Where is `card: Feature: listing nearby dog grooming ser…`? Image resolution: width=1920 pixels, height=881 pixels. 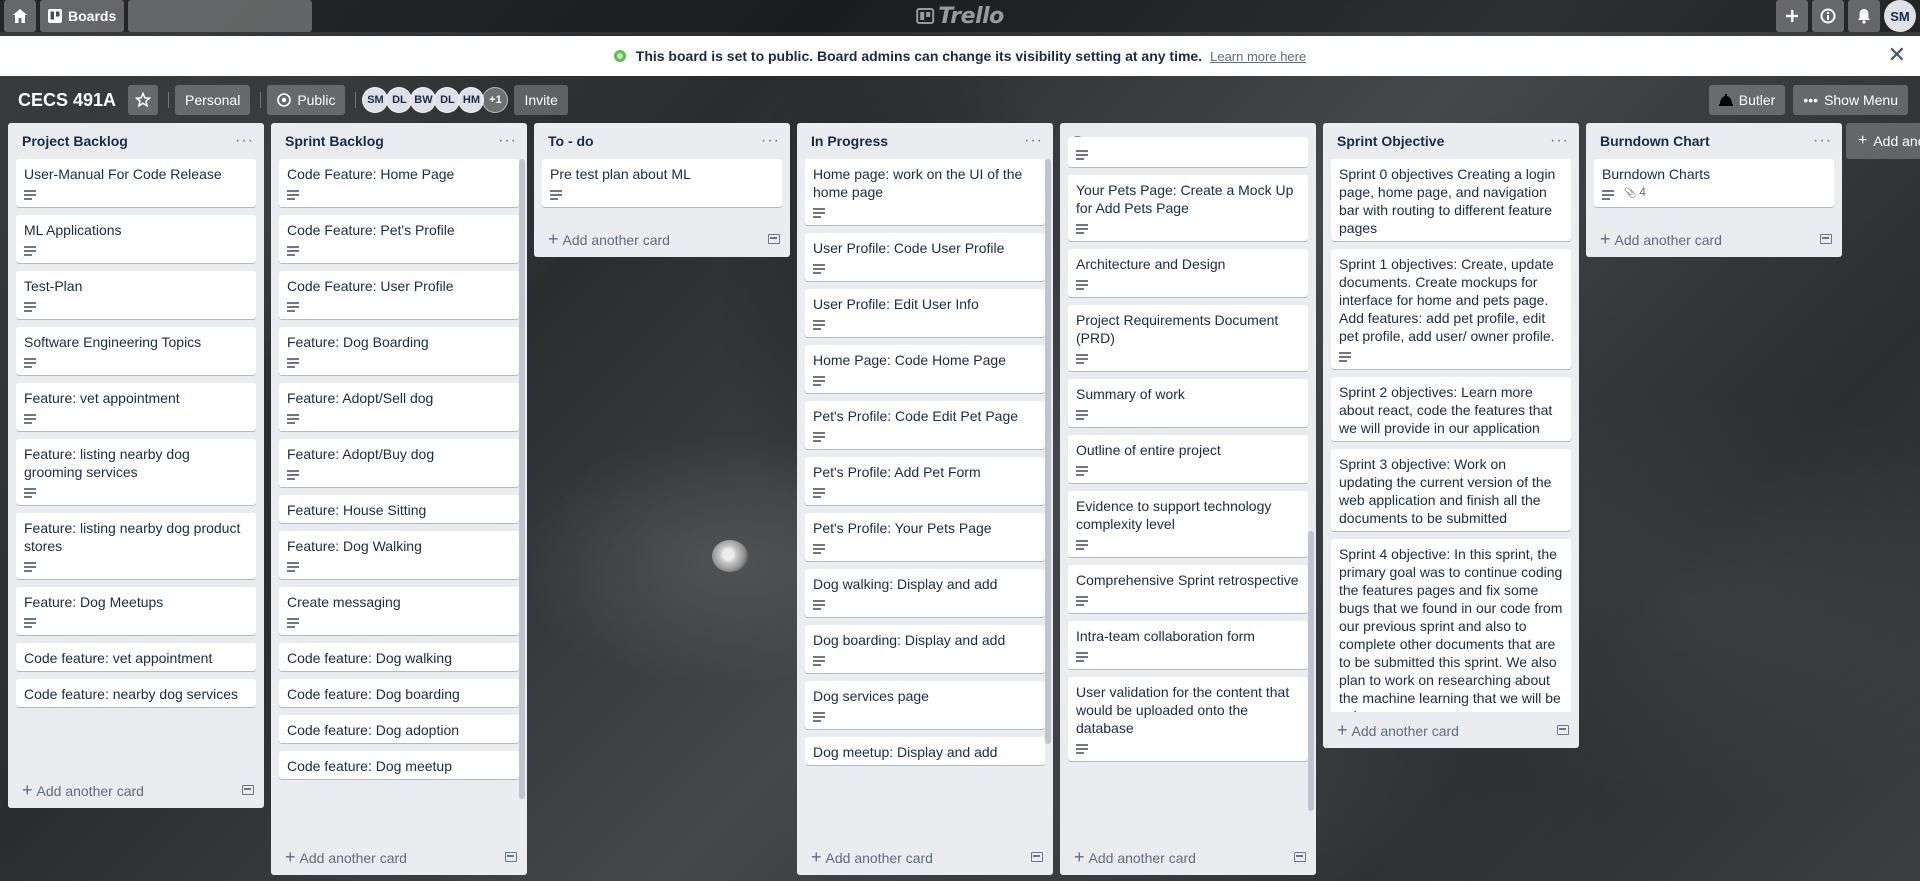
card: Feature: listing nearby dog grooming ser… is located at coordinates (136, 472).